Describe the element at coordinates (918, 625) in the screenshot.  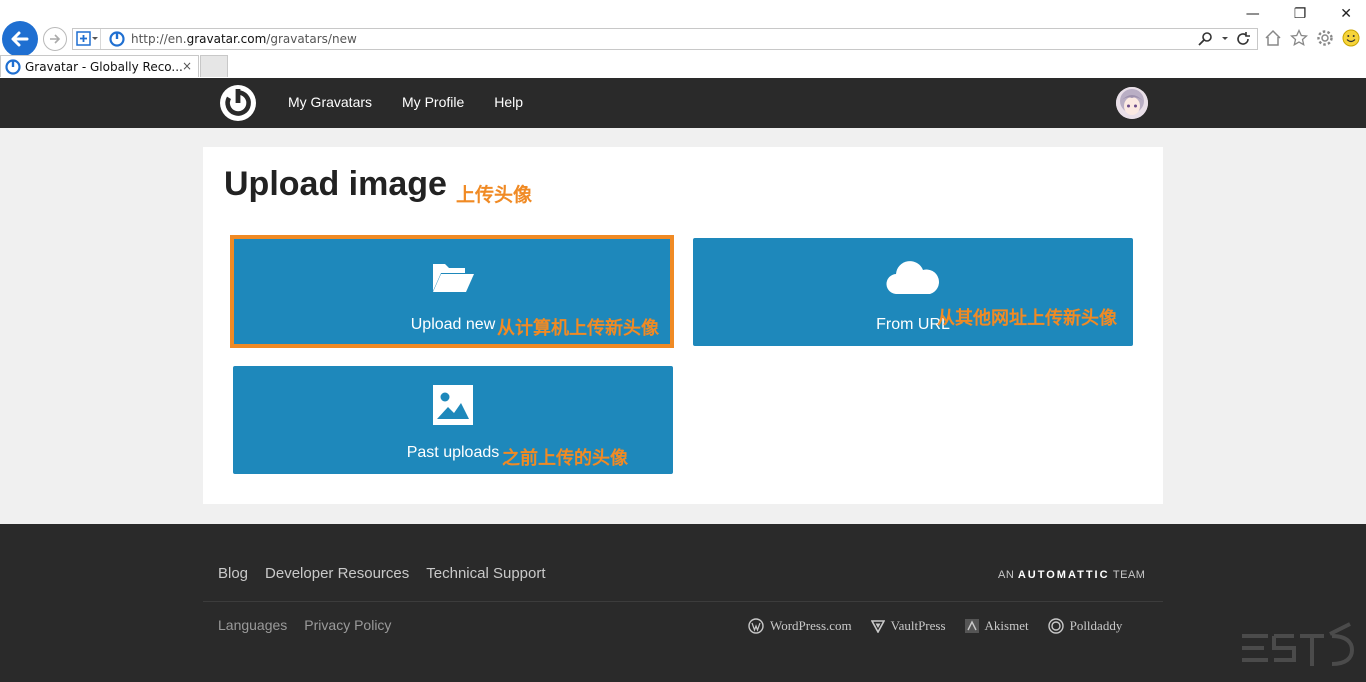
I see `partner-vaultpress-label: VaultPress` at that location.